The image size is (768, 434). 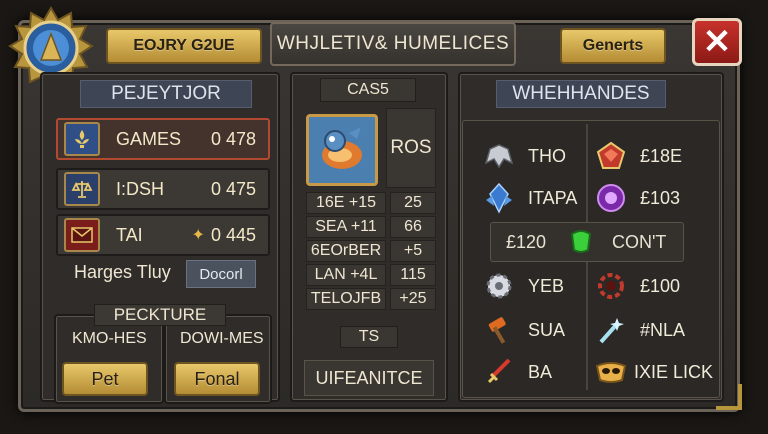 I want to click on stat-value: 25, so click(x=413, y=203).